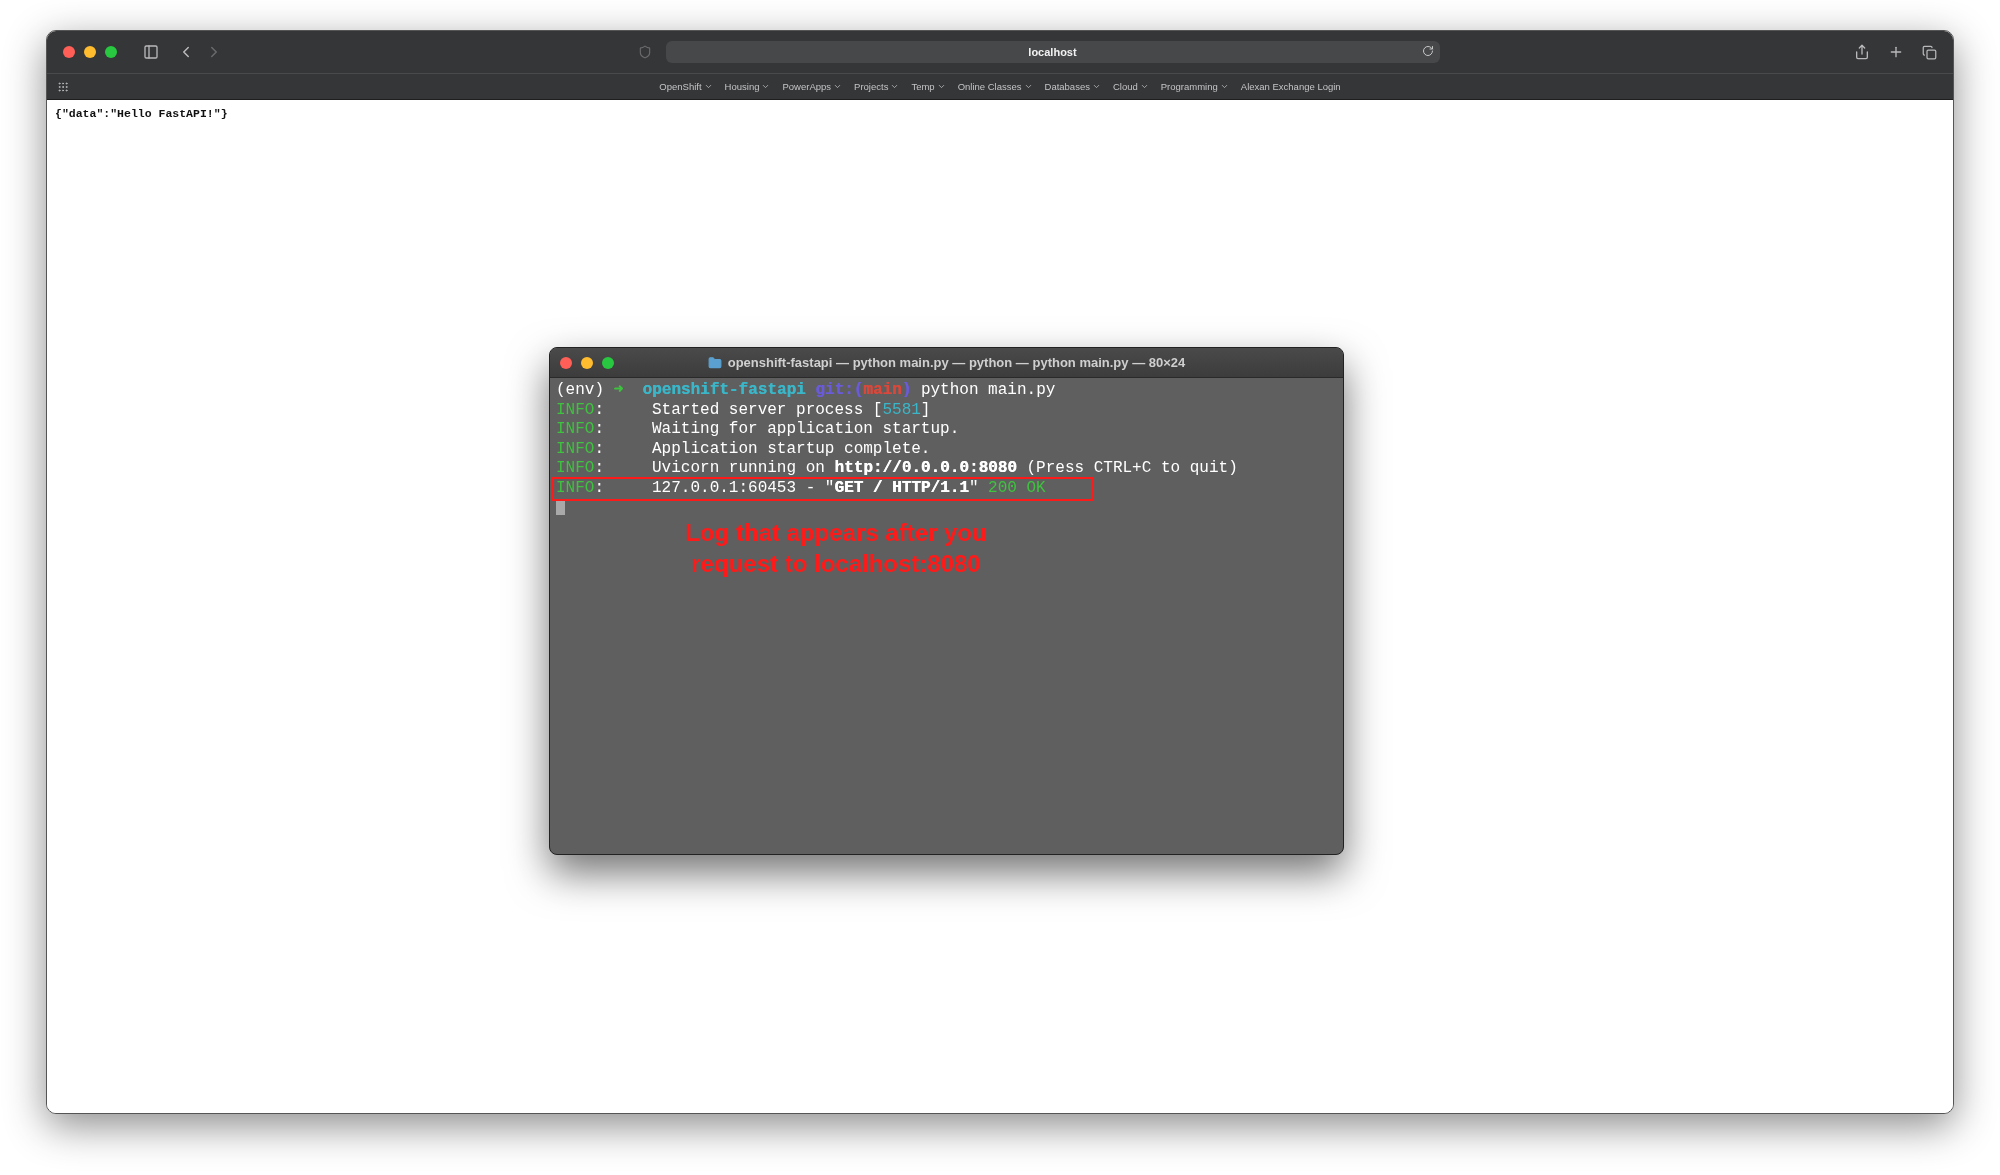 The image size is (2000, 1175). I want to click on terminal-title: openshift-fastapi — python main.py — python — python main.py — 80×24, so click(956, 362).